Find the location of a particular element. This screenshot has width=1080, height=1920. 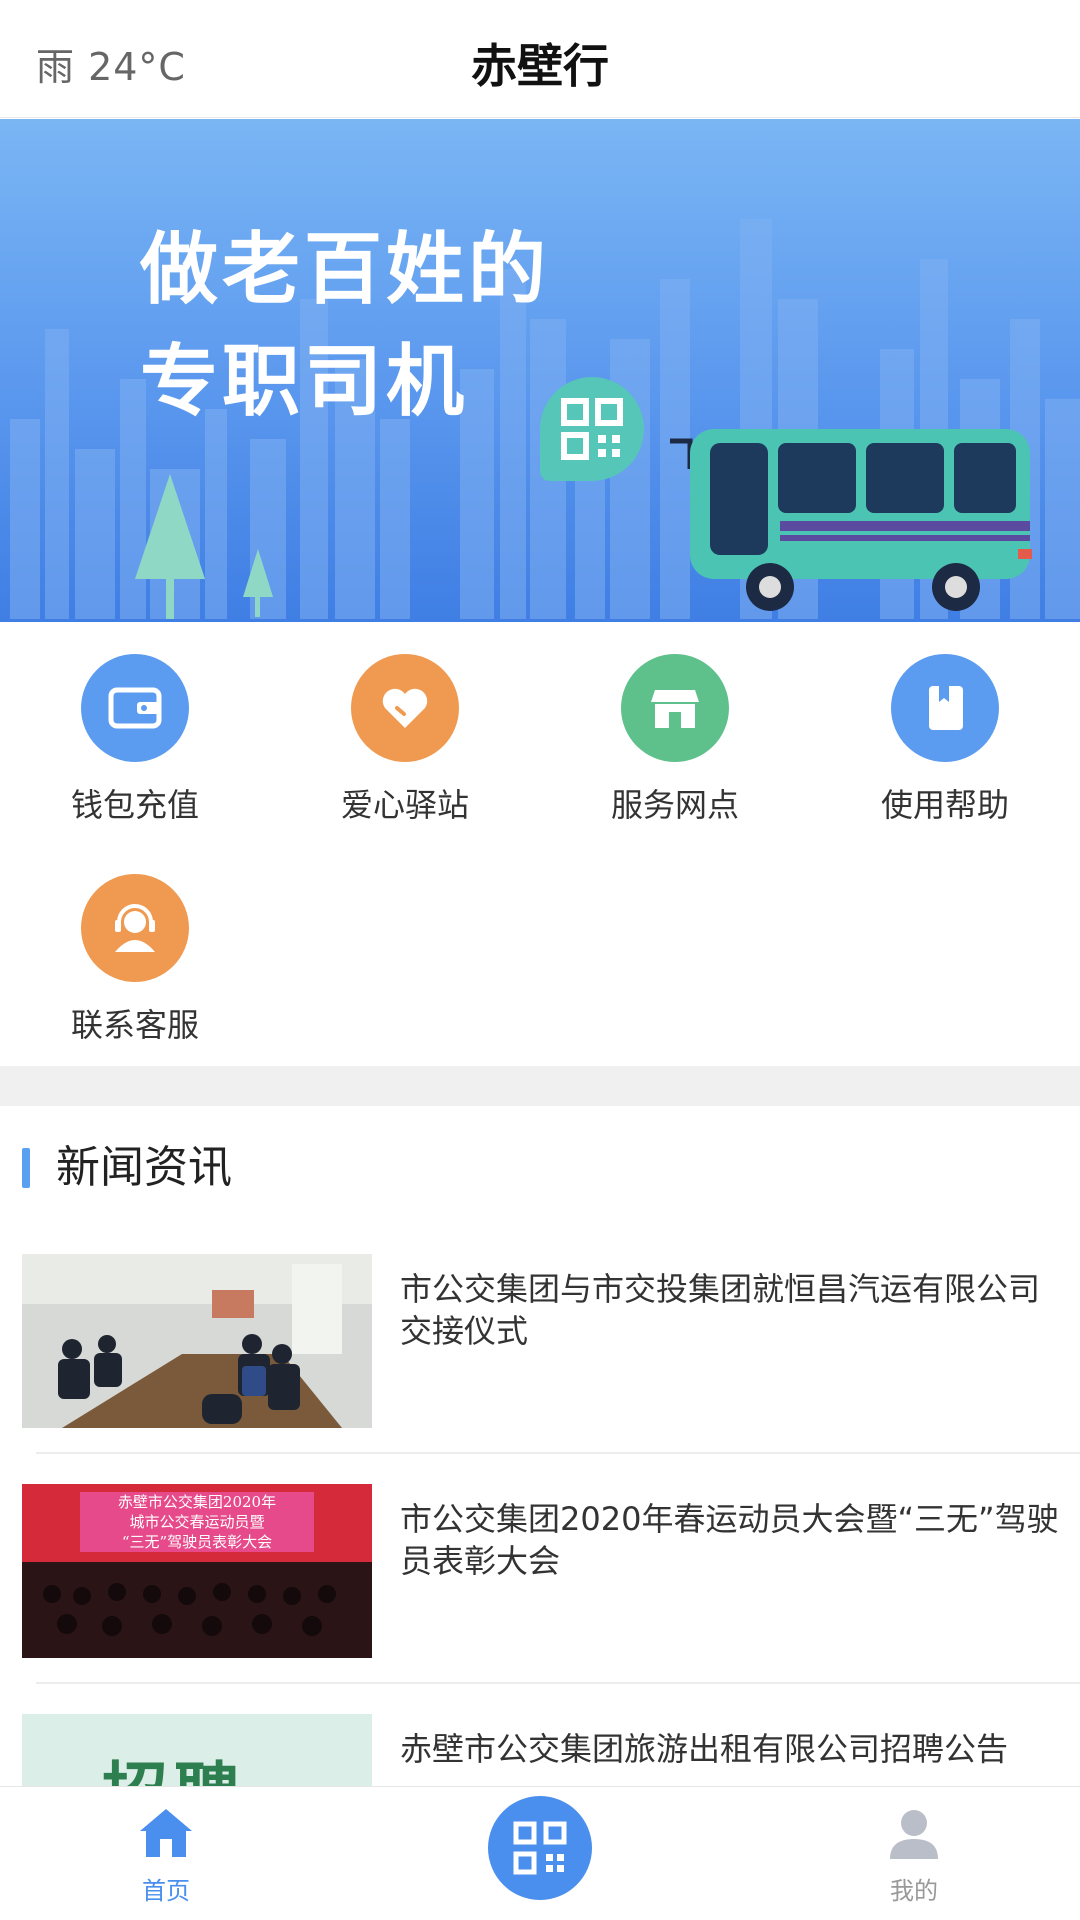

news-section-header: 新闻资讯 is located at coordinates (127, 1168).